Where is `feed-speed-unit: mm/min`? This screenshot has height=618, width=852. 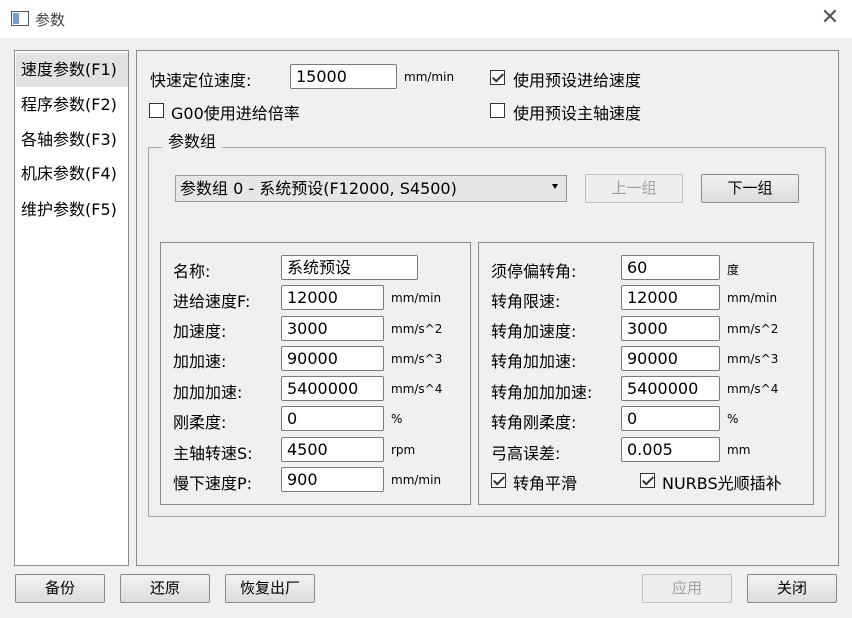
feed-speed-unit: mm/min is located at coordinates (416, 298).